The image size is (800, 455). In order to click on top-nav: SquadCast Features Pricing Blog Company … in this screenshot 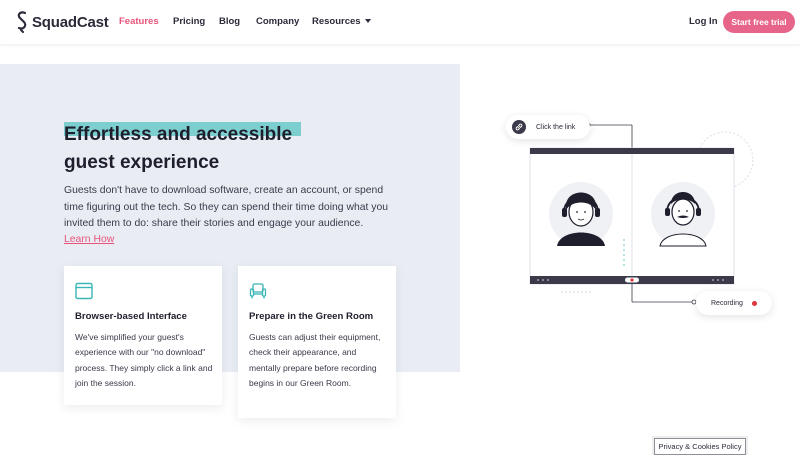, I will do `click(400, 22)`.